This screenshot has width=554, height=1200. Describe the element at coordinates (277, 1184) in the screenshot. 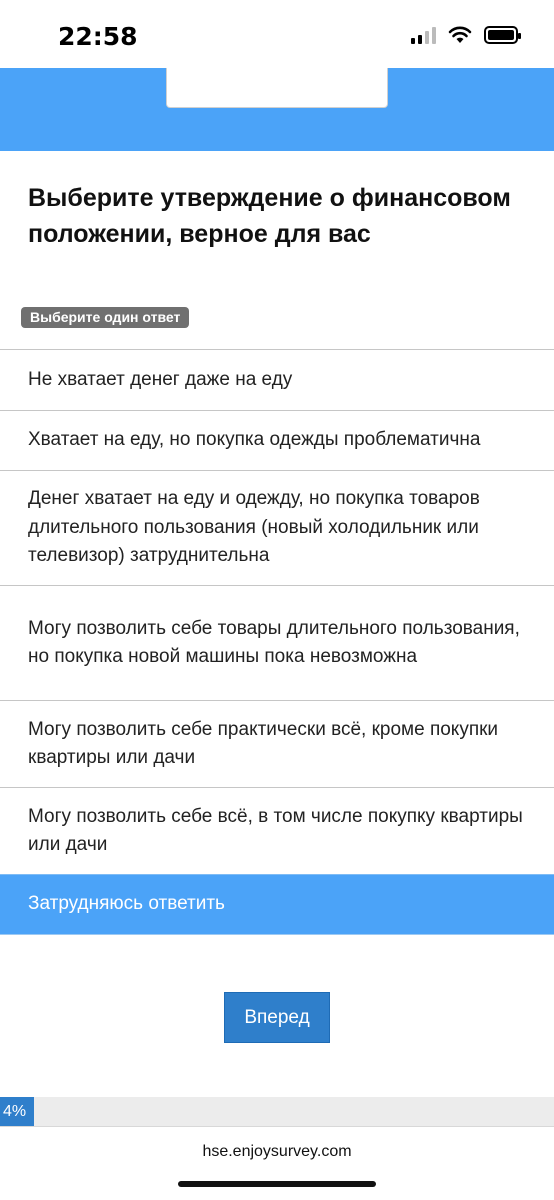

I see `home-indicator` at that location.